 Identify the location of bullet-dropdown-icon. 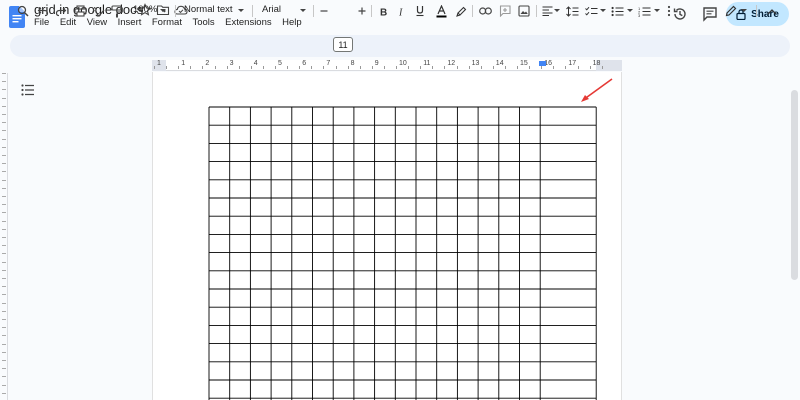
(630, 10).